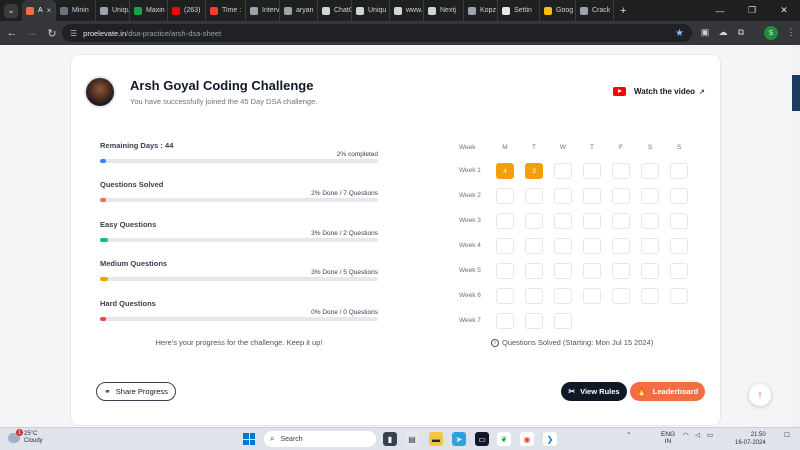 The image size is (800, 450). I want to click on forward-icon: →, so click(32, 33).